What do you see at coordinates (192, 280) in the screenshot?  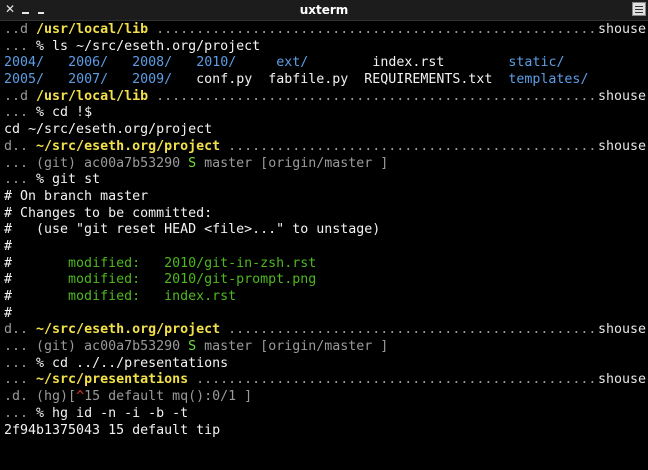 I see `terminal-text: modified: 2010/git-prompt.png` at bounding box center [192, 280].